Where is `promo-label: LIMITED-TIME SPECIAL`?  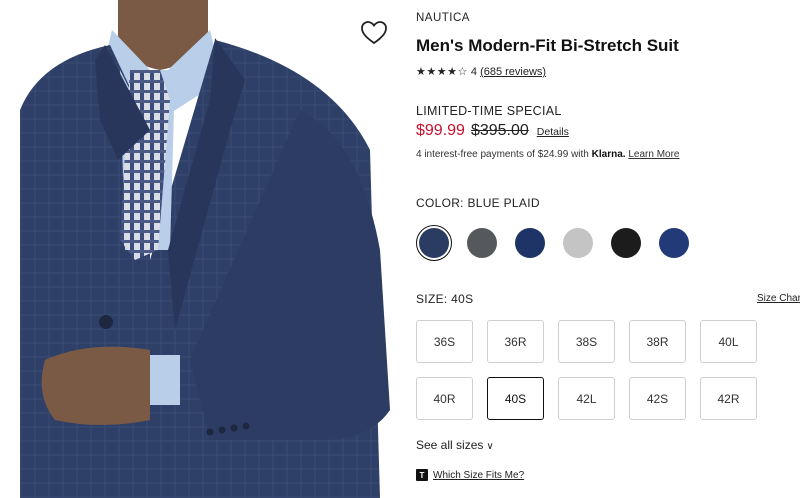
promo-label: LIMITED-TIME SPECIAL is located at coordinates (489, 111).